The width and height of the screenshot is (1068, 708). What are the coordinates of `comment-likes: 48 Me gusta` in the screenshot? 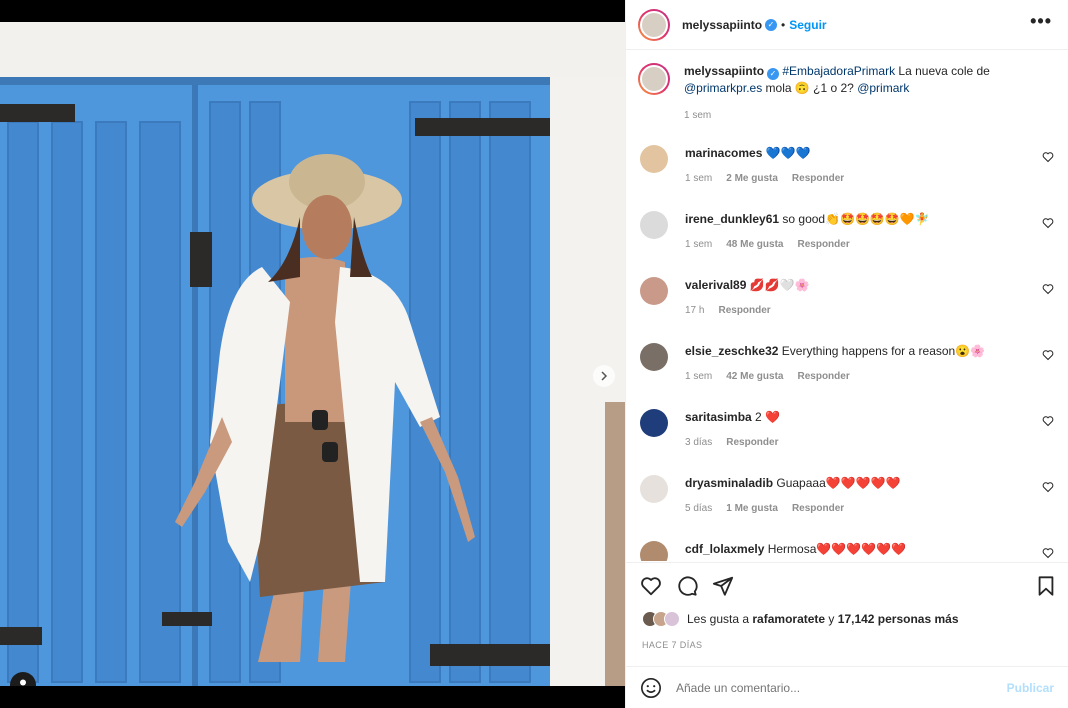 It's located at (754, 244).